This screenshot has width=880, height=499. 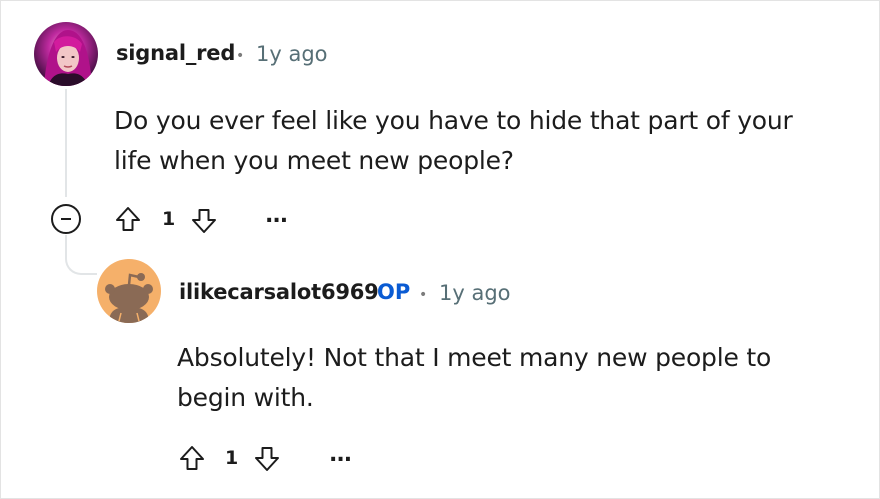 What do you see at coordinates (279, 292) in the screenshot?
I see `comment-author: ilikecarsalot6969` at bounding box center [279, 292].